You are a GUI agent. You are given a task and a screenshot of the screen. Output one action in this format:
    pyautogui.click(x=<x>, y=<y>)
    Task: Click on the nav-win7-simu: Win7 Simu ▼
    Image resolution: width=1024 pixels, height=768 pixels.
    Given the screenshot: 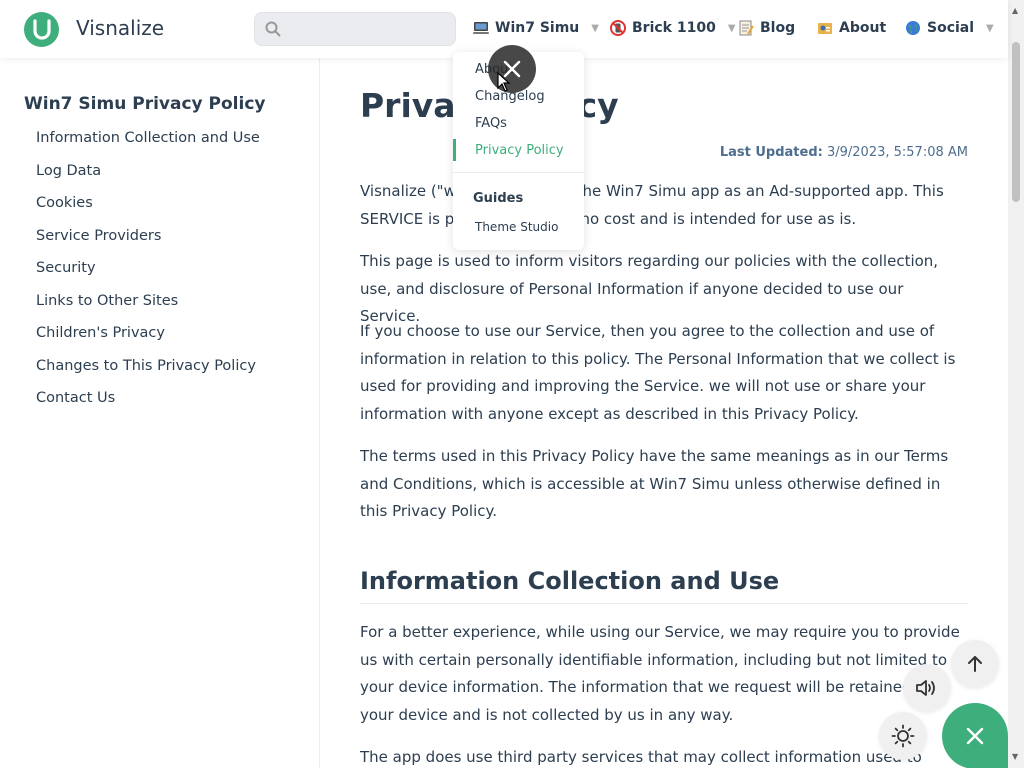 What is the action you would take?
    pyautogui.click(x=536, y=28)
    